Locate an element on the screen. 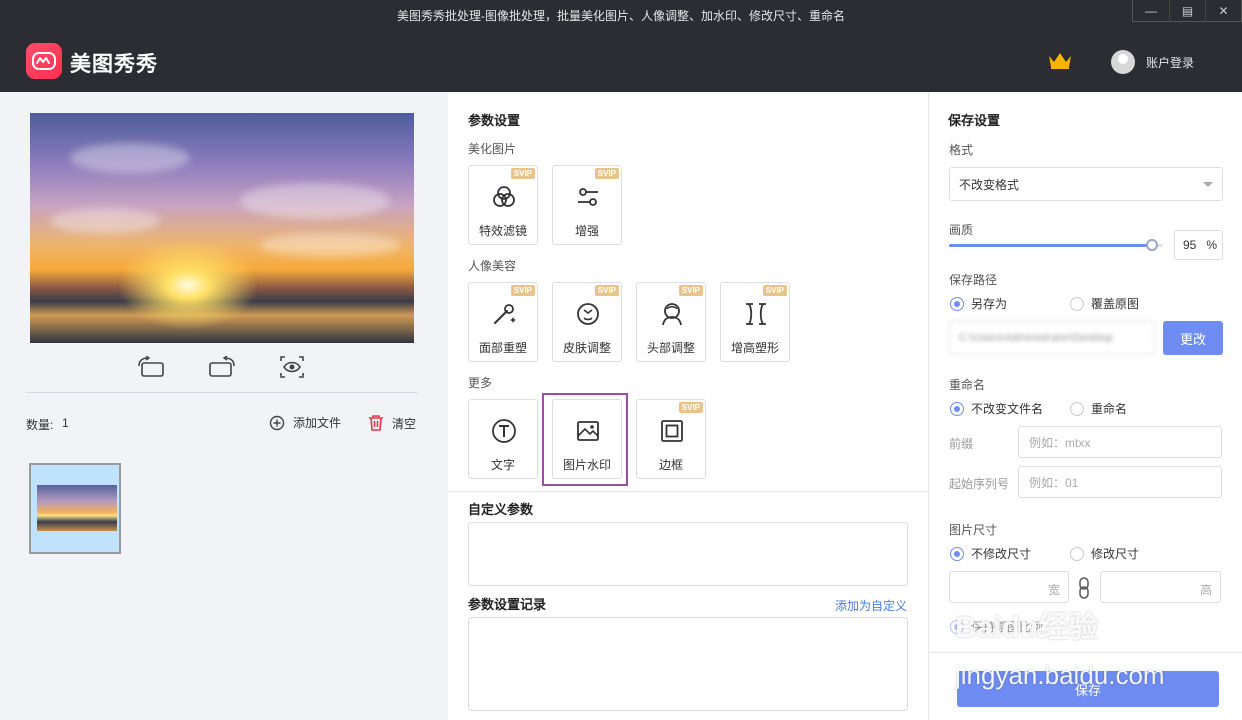  tool-frame: SVIP 边框 is located at coordinates (671, 439).